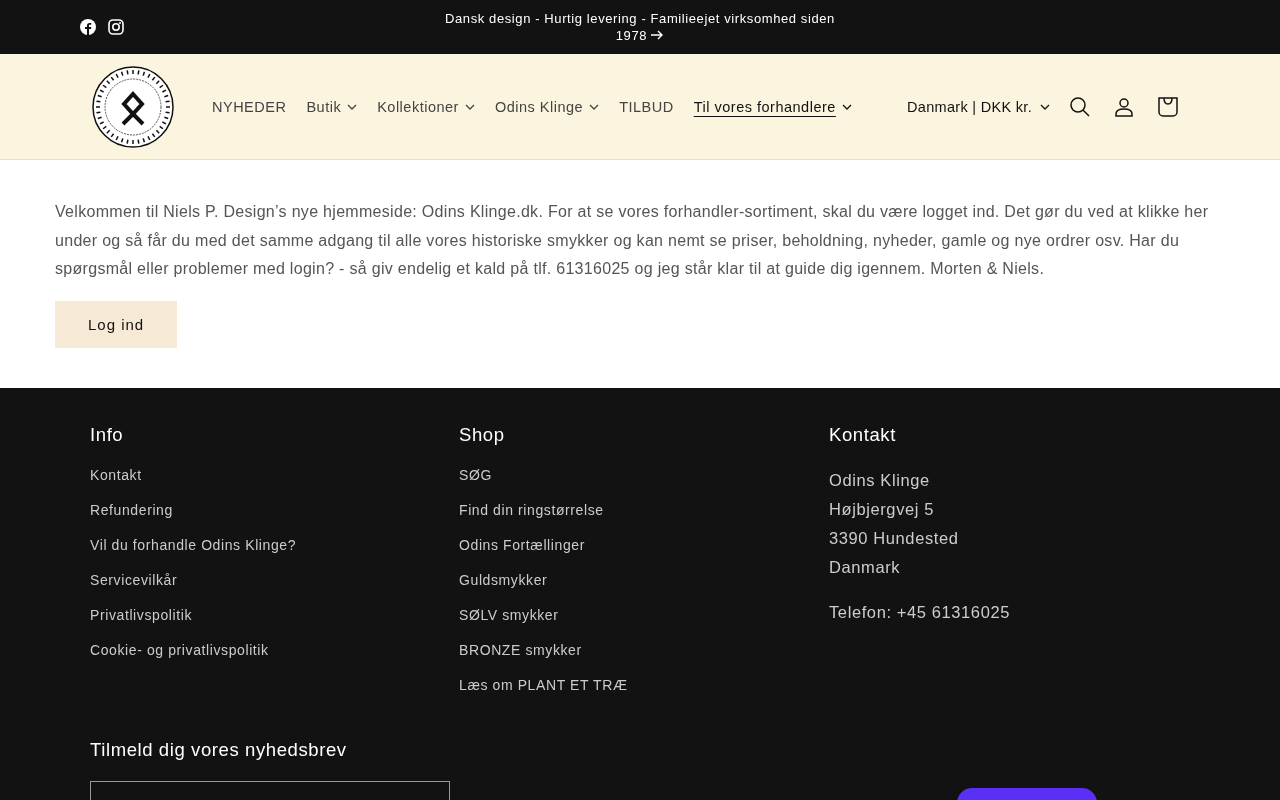 The height and width of the screenshot is (800, 1280). I want to click on announcement-link: Dansk design - Hurtig levering - Familieejet virksomhed siden 1978, so click(640, 27).